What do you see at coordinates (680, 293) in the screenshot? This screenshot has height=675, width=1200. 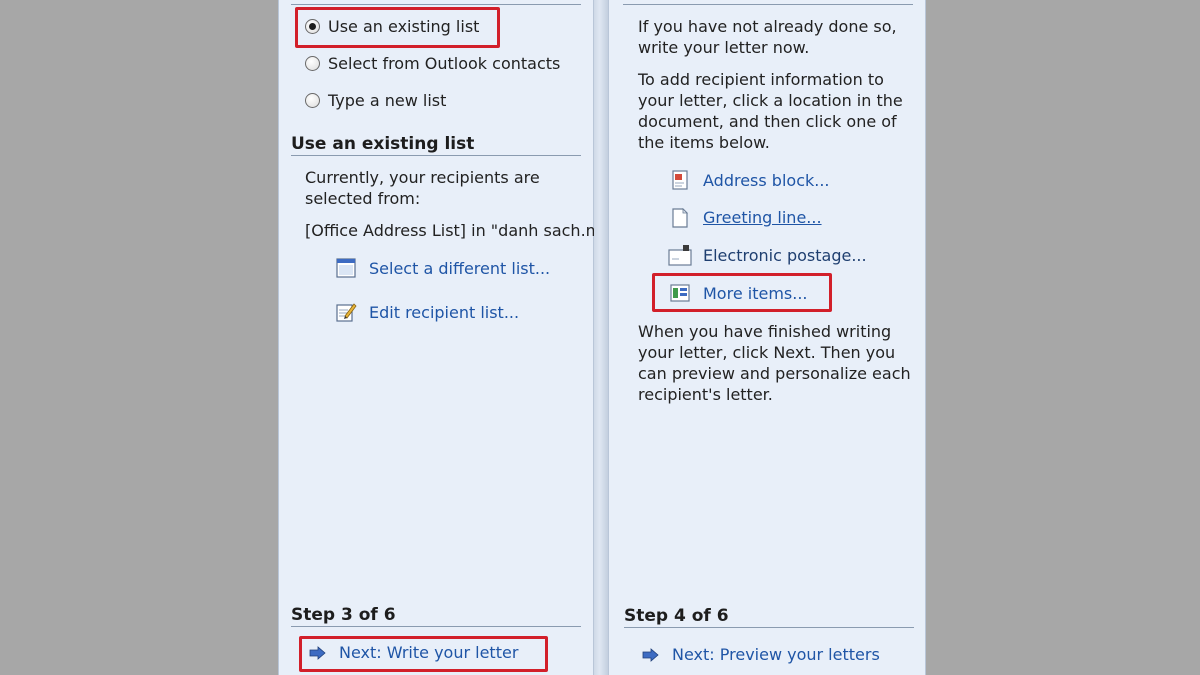 I see `more-items-icon` at bounding box center [680, 293].